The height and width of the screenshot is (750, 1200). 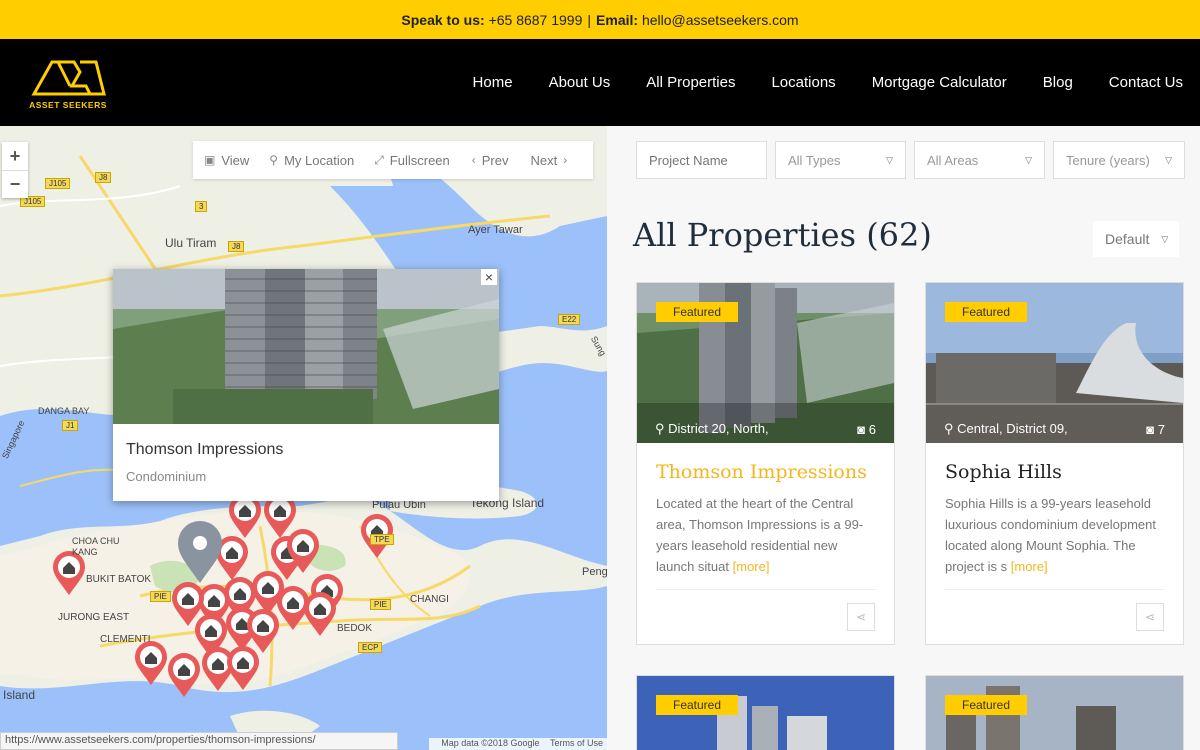 I want to click on next-button: Next ›, so click(x=549, y=160).